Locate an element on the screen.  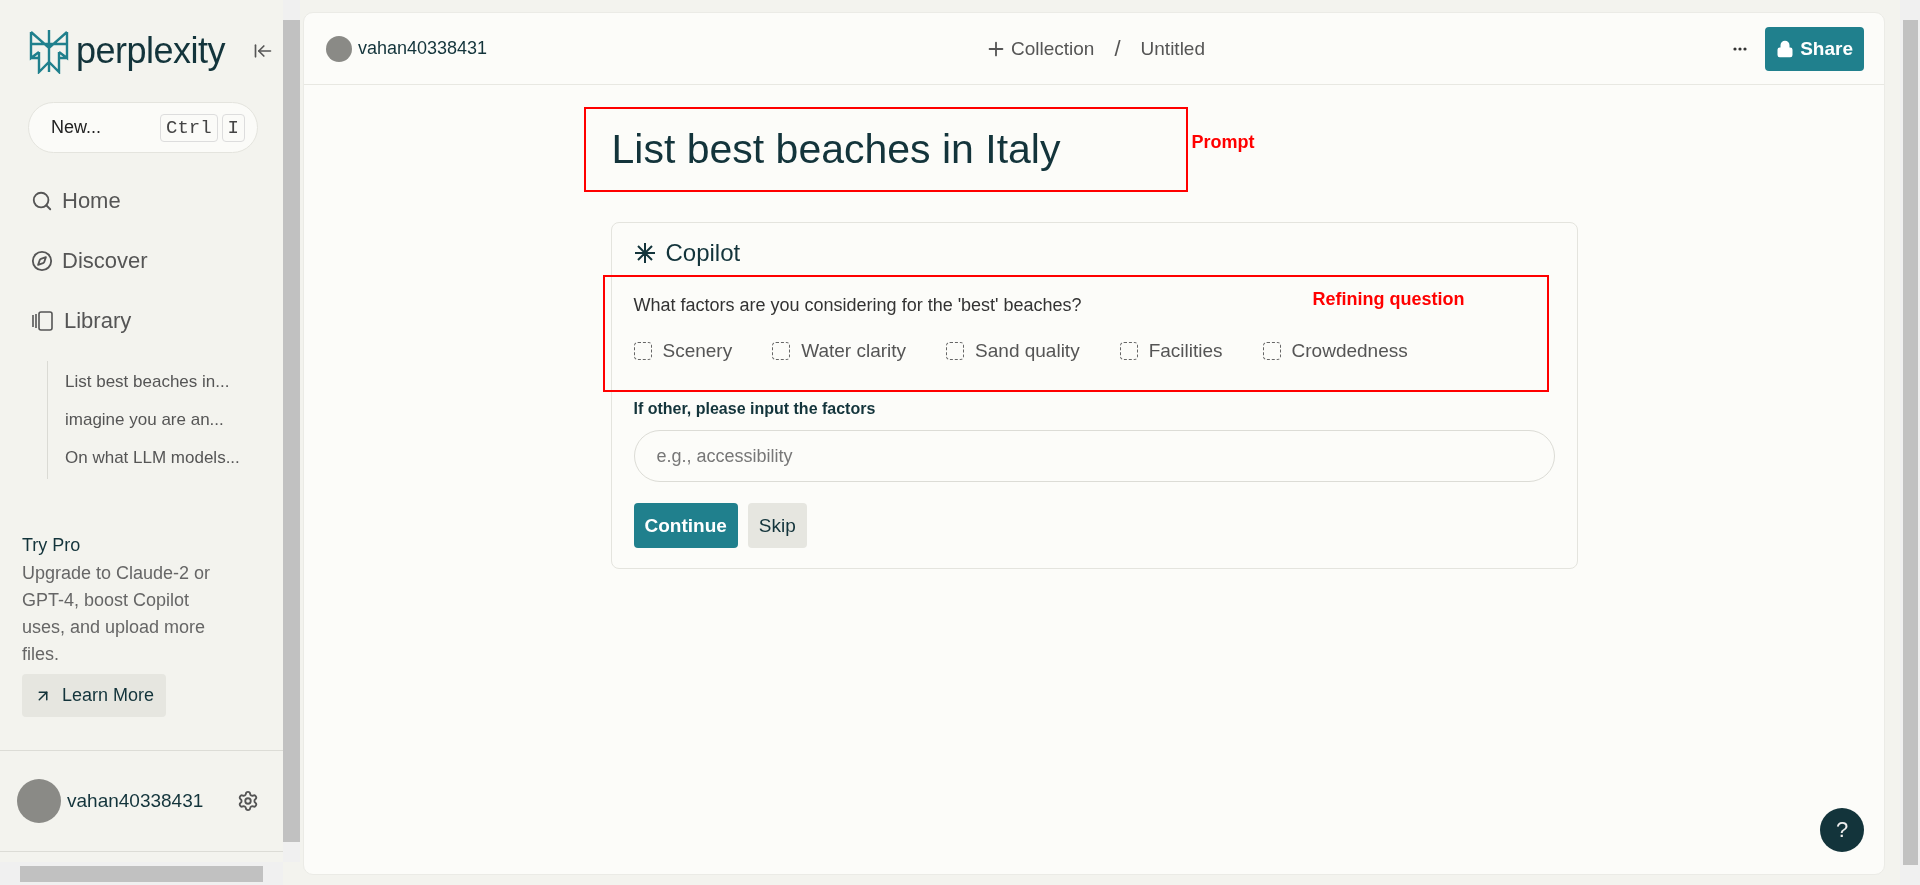
refining-question: What factors are you considering for the 'best' beaches? is located at coordinates (857, 305).